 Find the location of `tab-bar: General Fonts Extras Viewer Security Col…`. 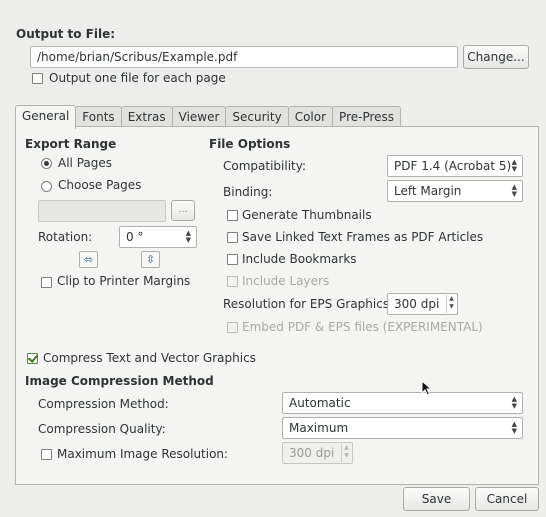

tab-bar: General Fonts Extras Viewer Security Col… is located at coordinates (208, 116).